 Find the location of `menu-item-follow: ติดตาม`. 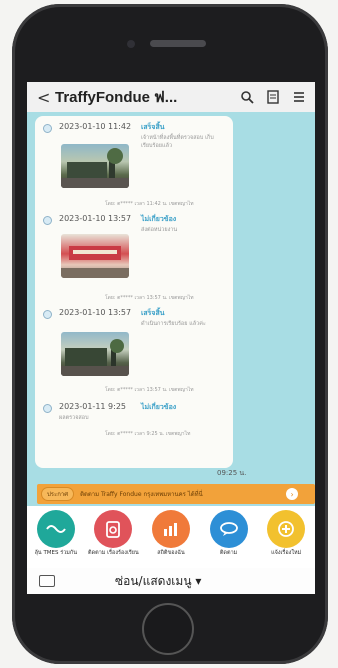

menu-item-follow: ติดตาม is located at coordinates (229, 531).